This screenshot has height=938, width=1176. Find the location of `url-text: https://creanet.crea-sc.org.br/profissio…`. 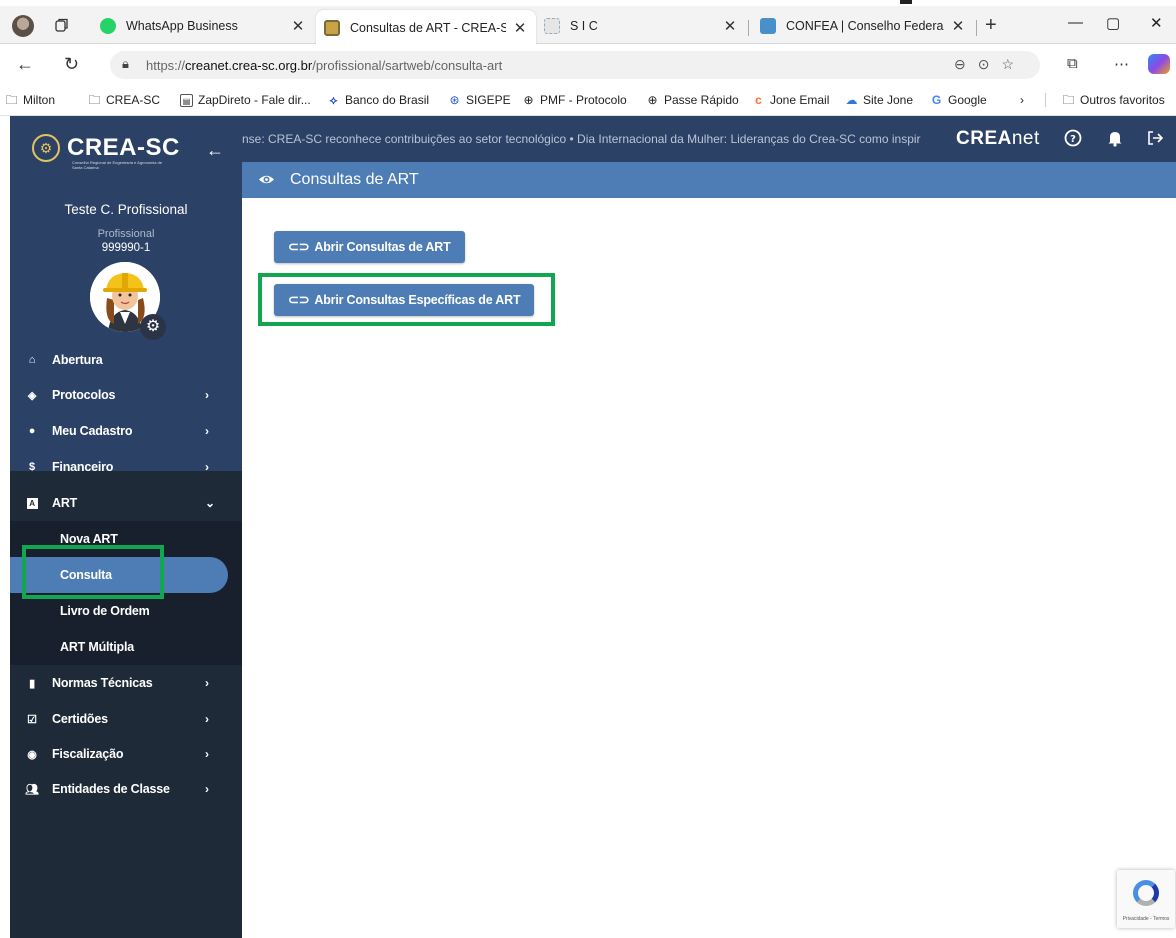

url-text: https://creanet.crea-sc.org.br/profissio… is located at coordinates (324, 65).